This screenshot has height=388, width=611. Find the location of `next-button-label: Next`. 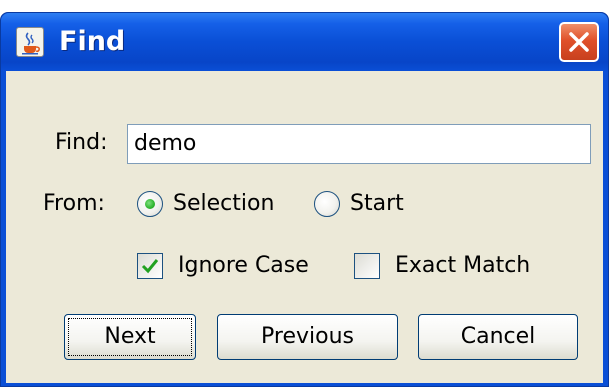

next-button-label: Next is located at coordinates (130, 336).